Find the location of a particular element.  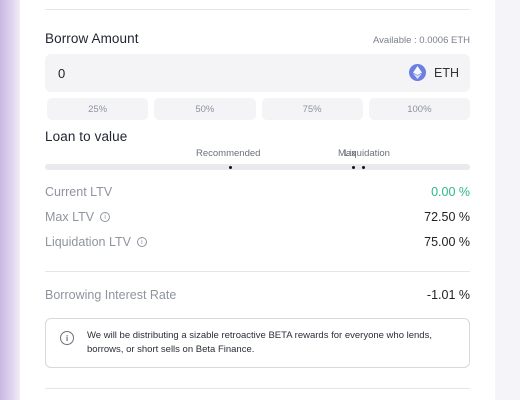

eth-icon is located at coordinates (417, 72).